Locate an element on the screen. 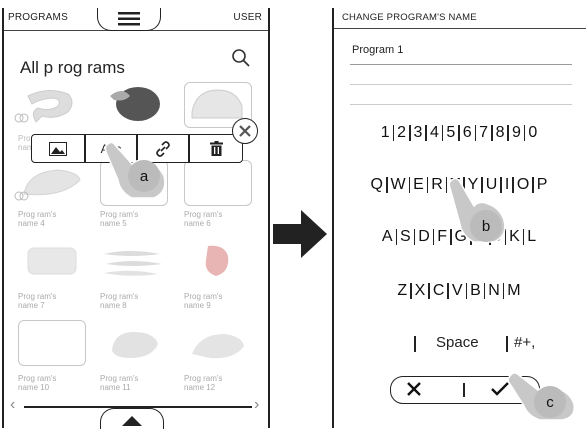 Image resolution: width=586 pixels, height=429 pixels. name-input: Program 1 is located at coordinates (377, 50).